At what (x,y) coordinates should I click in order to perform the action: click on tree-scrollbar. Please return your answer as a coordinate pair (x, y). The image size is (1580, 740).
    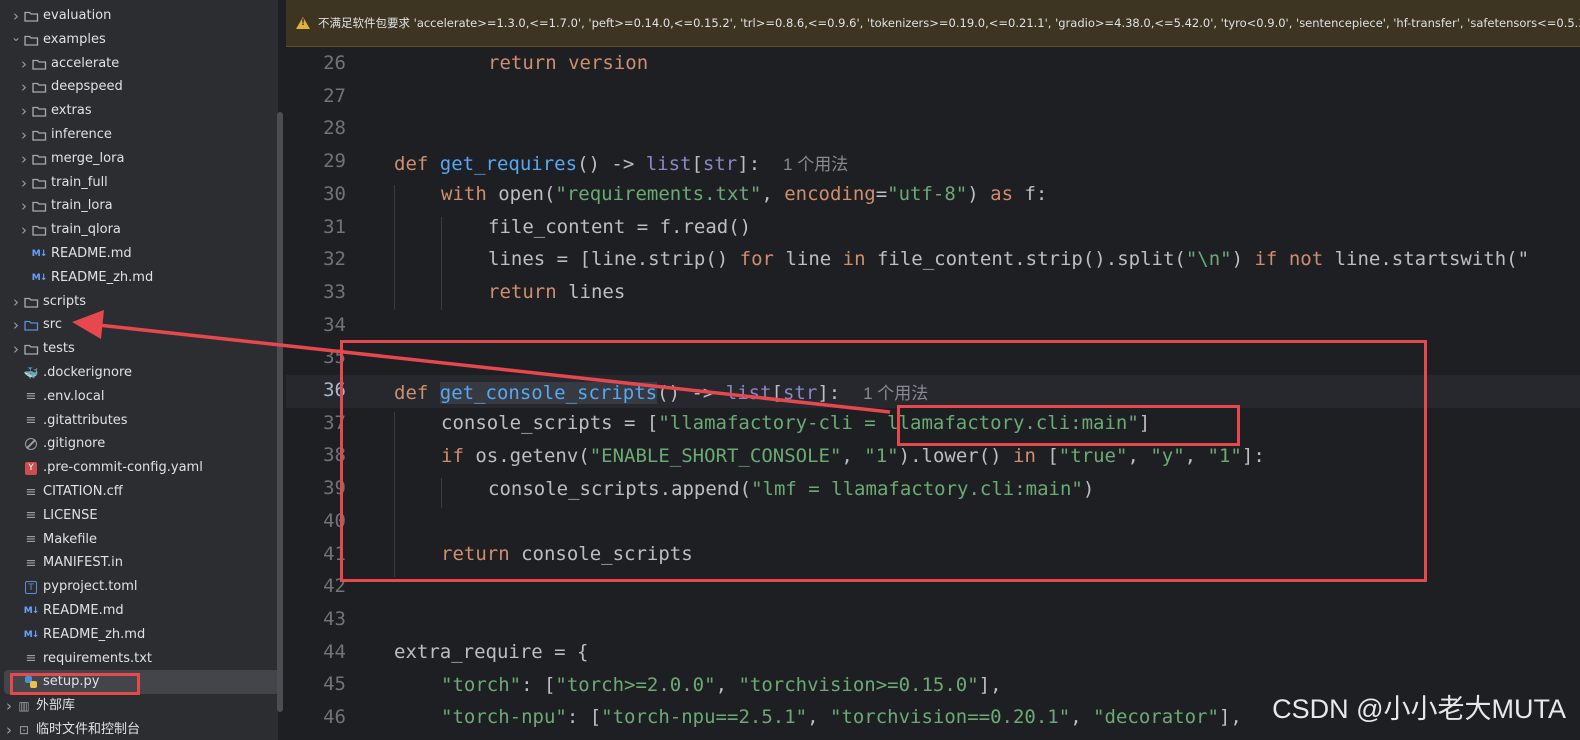
    Looking at the image, I should click on (280, 412).